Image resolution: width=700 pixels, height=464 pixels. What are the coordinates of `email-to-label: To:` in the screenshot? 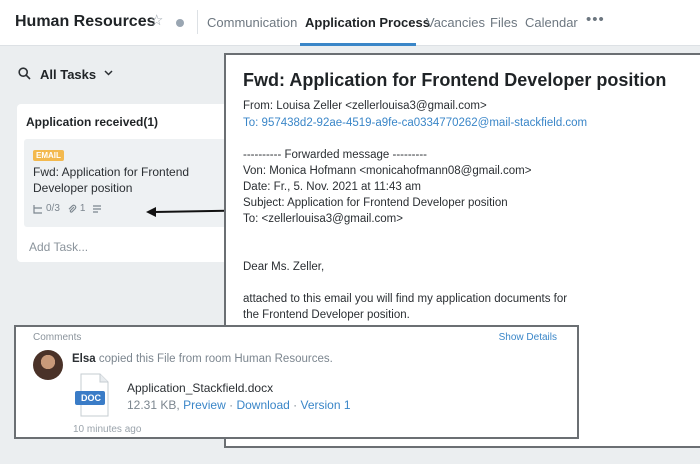 It's located at (252, 123).